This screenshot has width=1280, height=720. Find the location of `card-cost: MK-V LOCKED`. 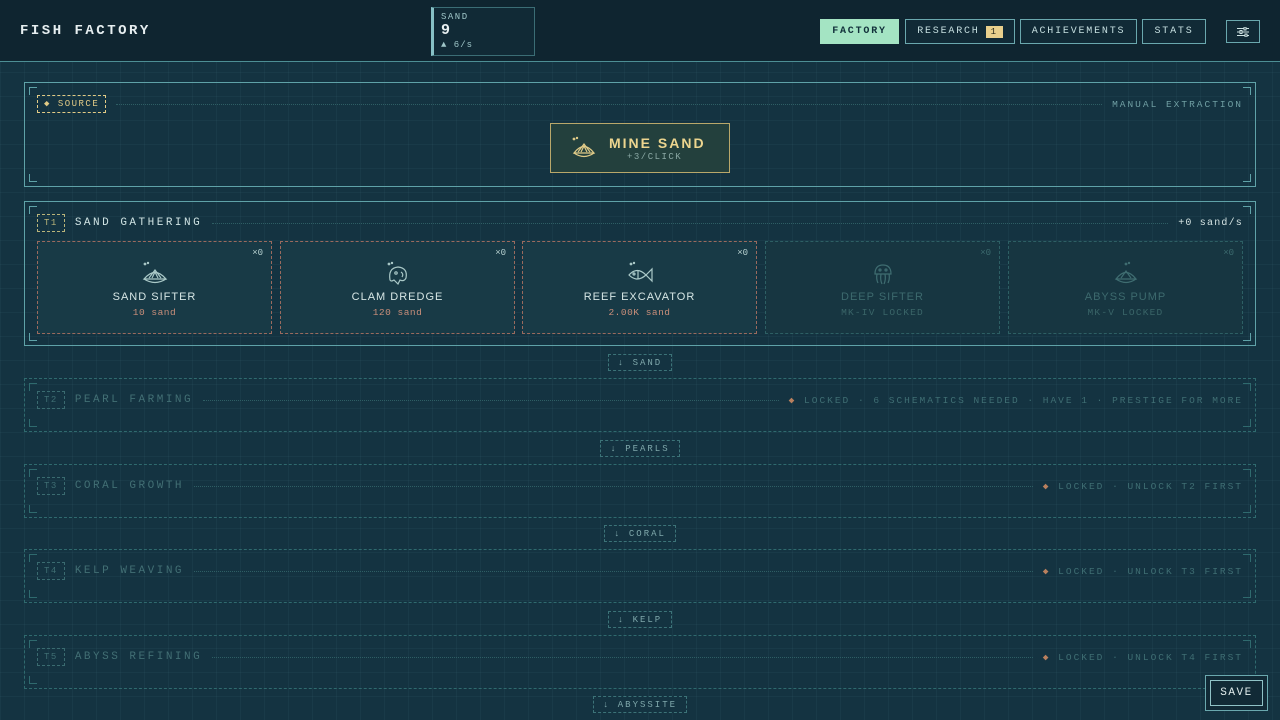

card-cost: MK-V LOCKED is located at coordinates (1125, 312).